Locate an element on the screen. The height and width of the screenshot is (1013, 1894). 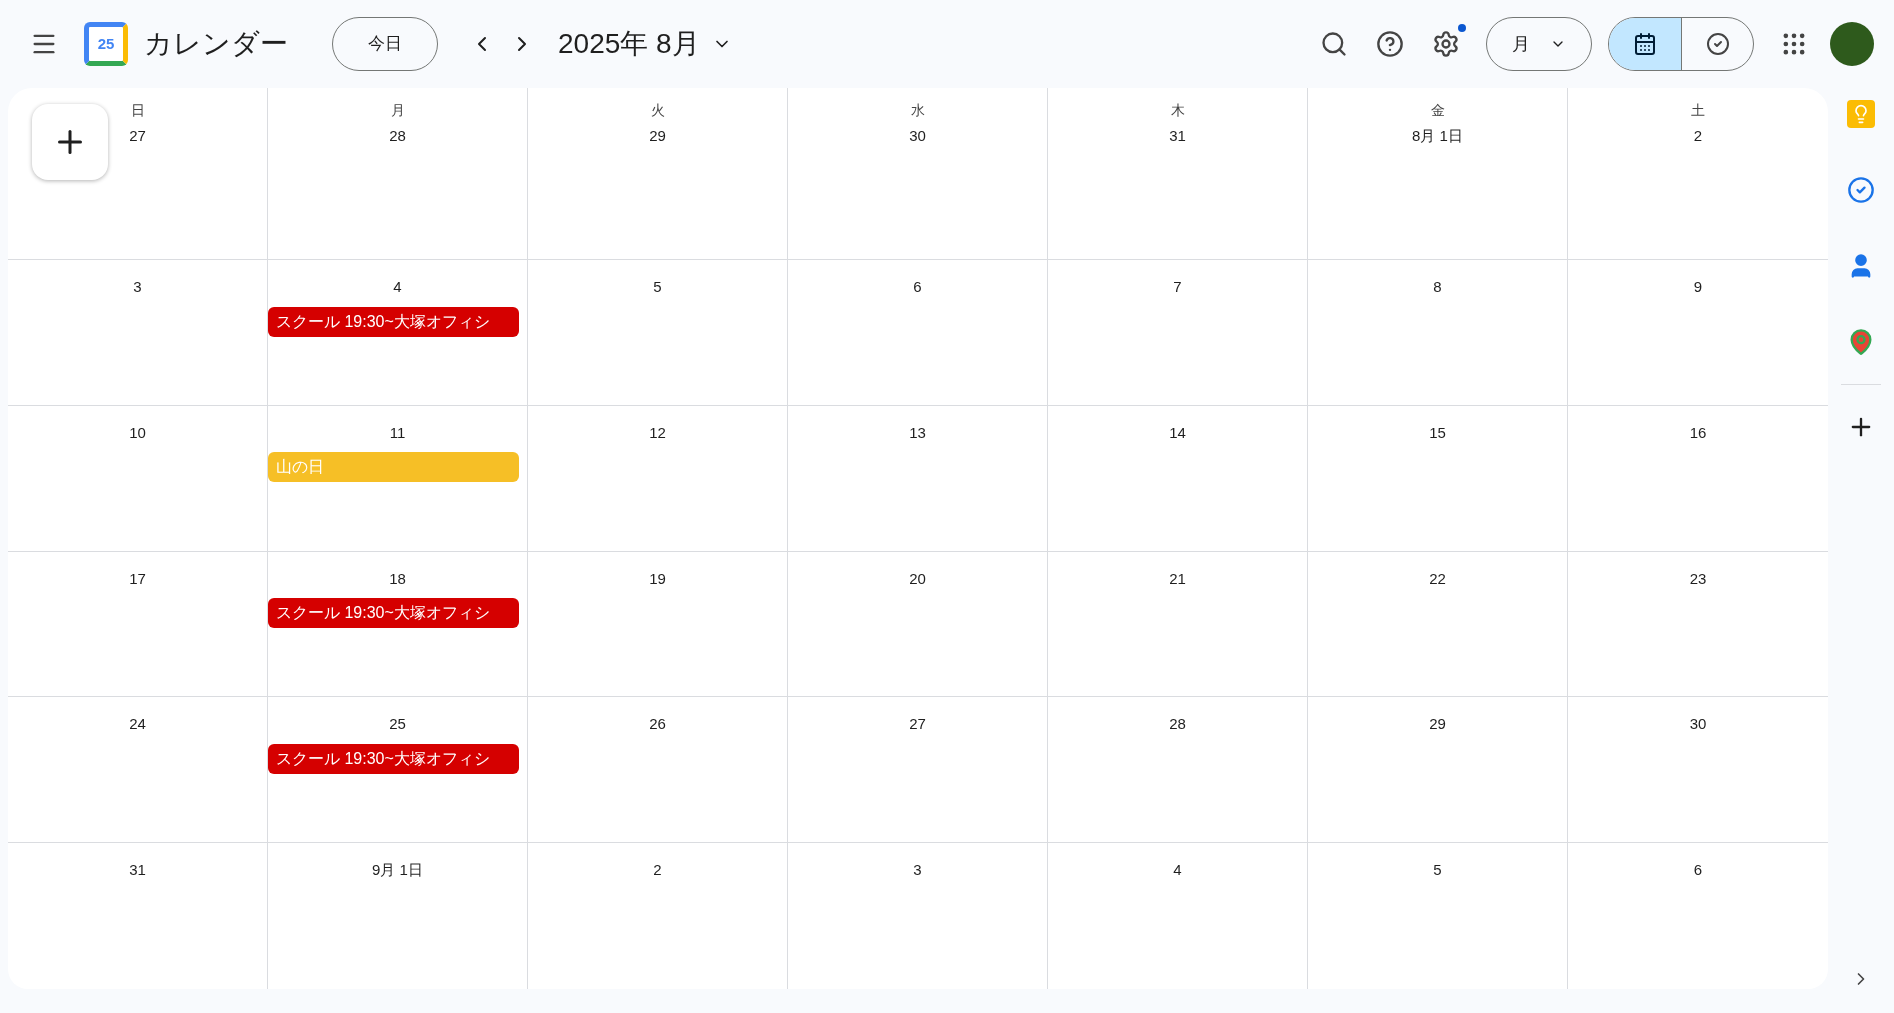
settings-icon is located at coordinates (1446, 44).